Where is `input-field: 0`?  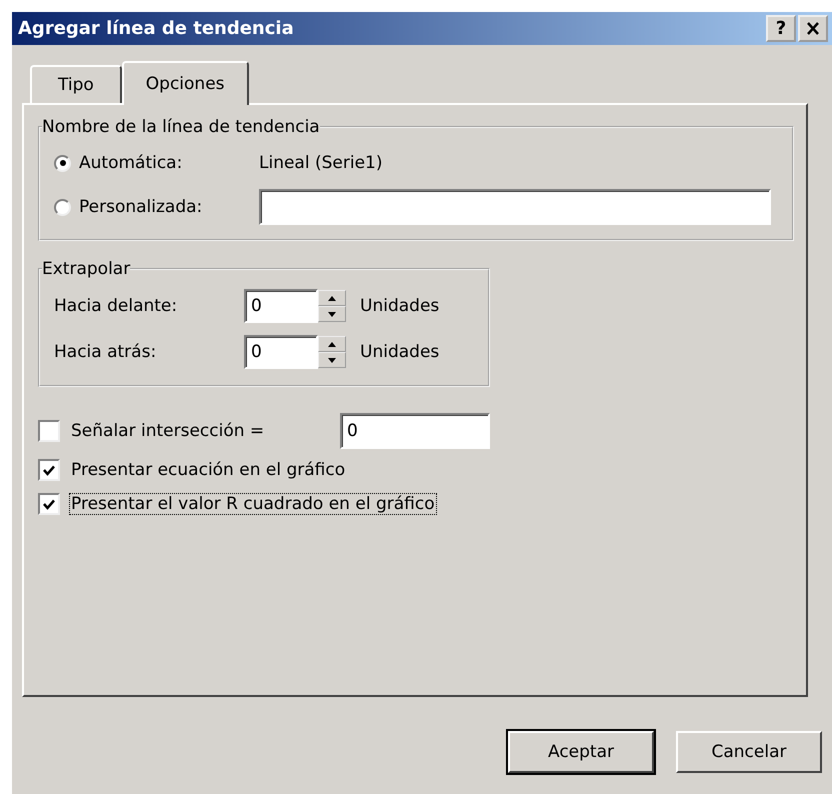
input-field: 0 is located at coordinates (415, 431).